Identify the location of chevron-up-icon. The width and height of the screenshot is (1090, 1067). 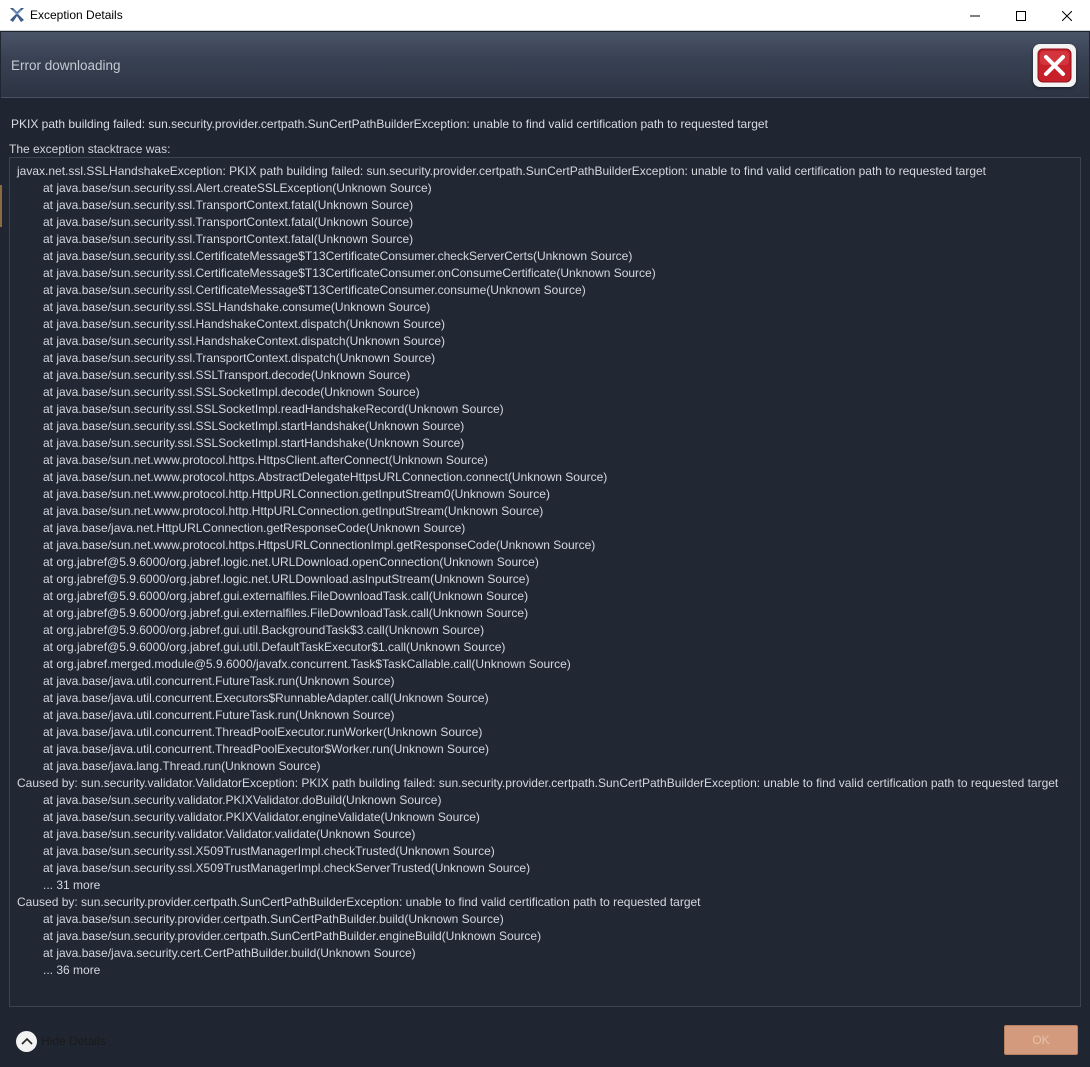
(26, 1041).